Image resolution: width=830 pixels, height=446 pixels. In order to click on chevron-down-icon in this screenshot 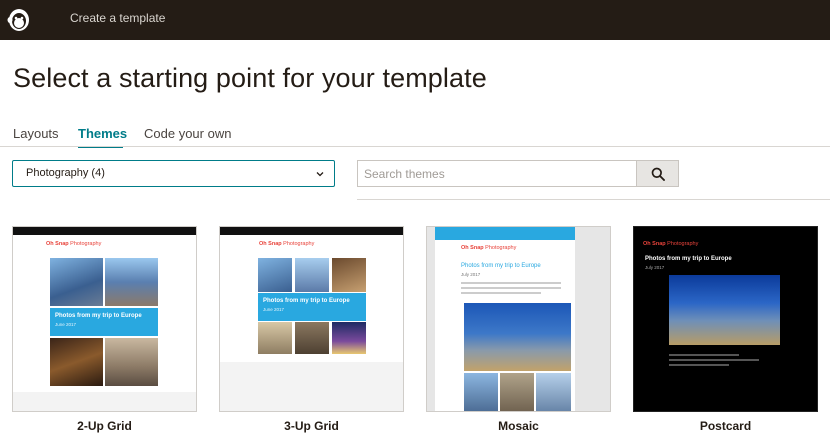, I will do `click(320, 174)`.